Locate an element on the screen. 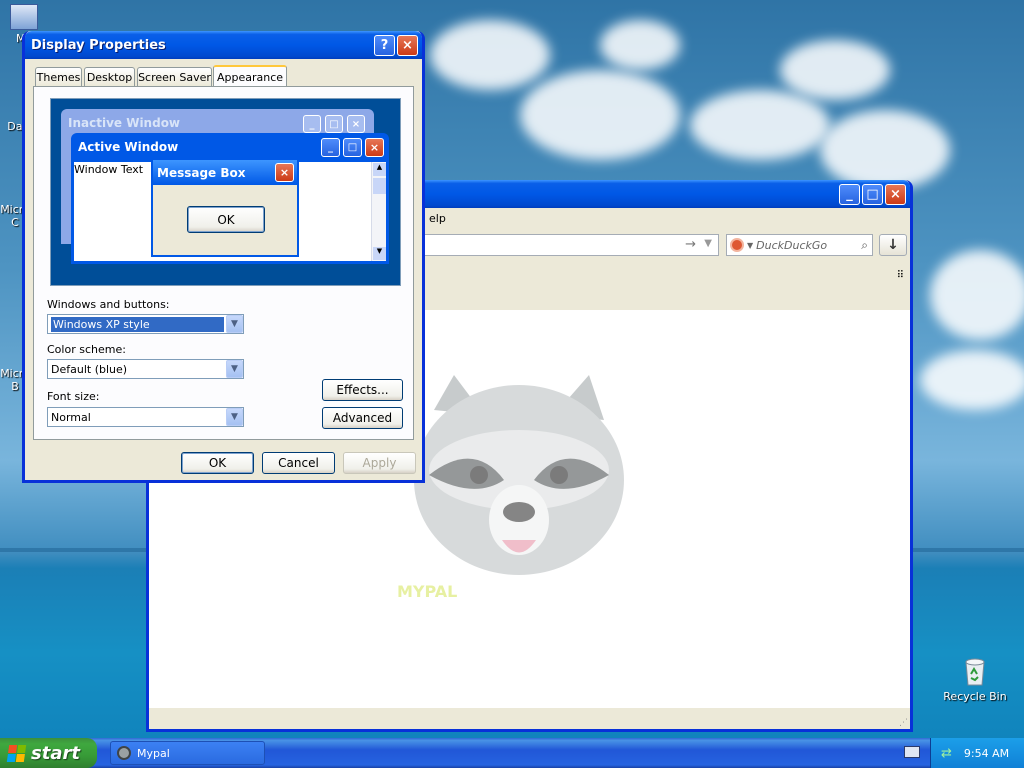 This screenshot has width=1024, height=768. menu-help: elp is located at coordinates (437, 218).